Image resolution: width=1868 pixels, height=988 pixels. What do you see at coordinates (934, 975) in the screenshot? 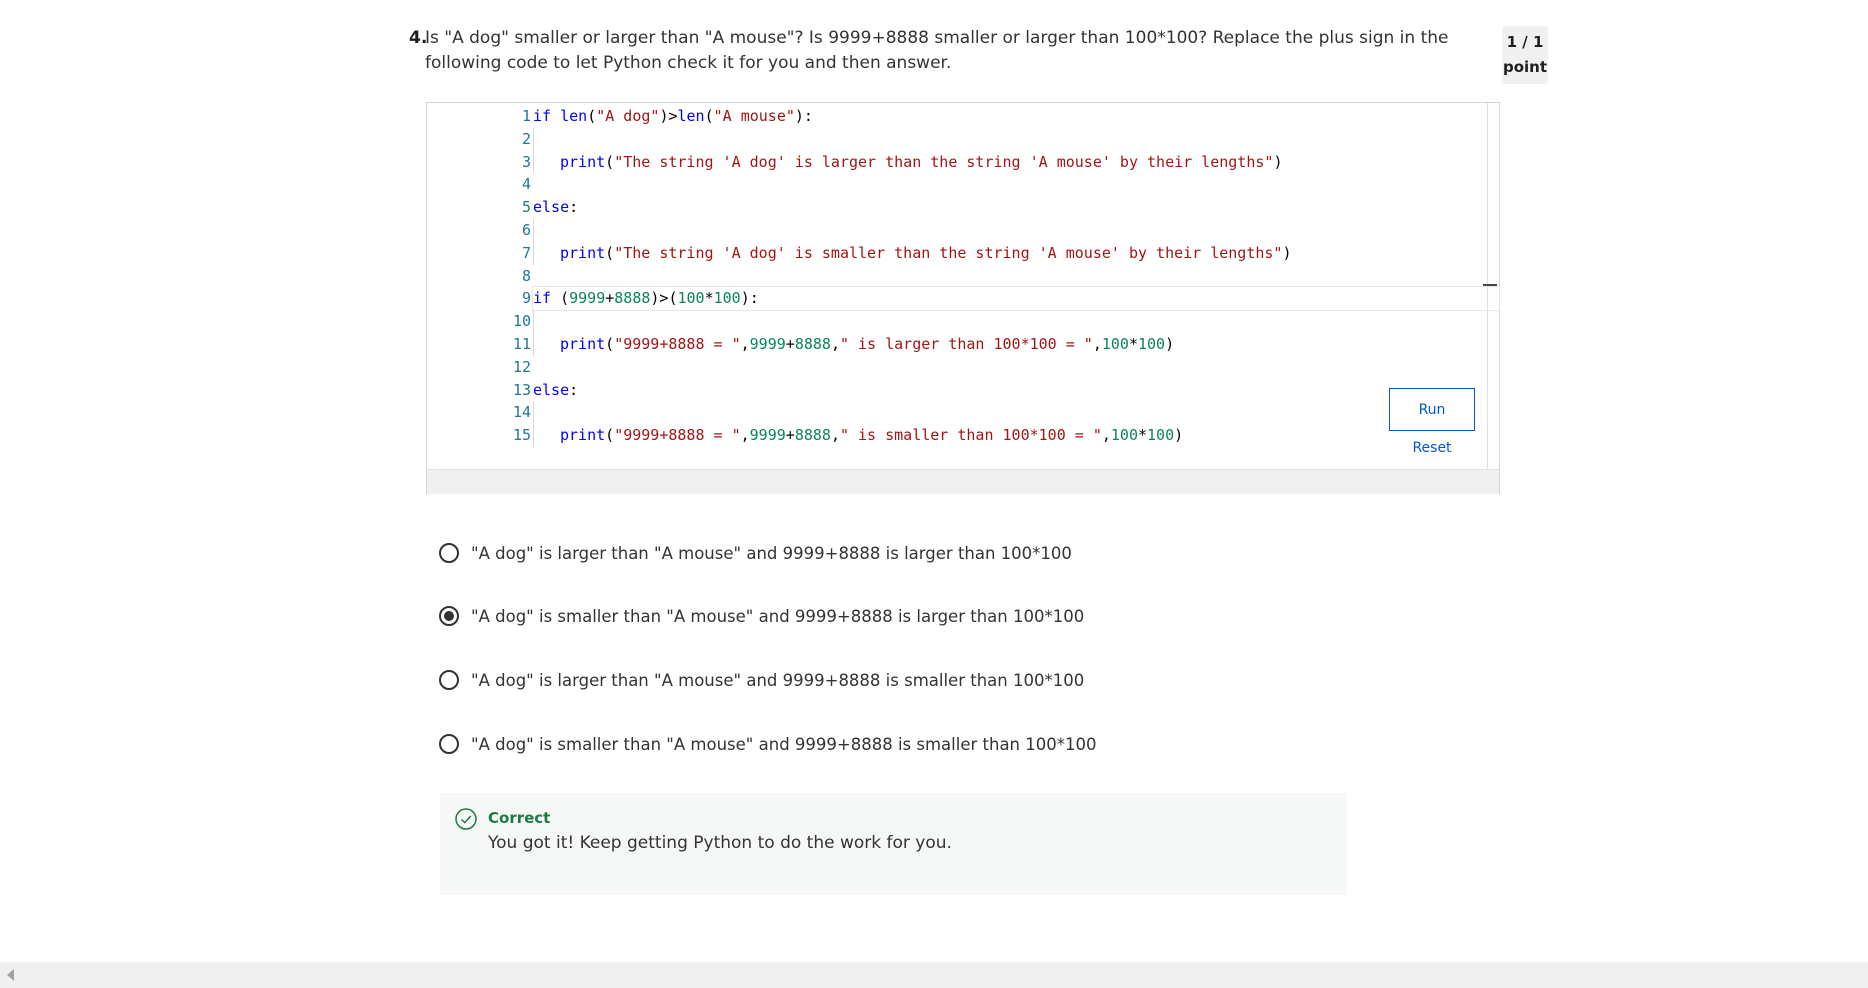
I see `horizontal-scrollbar` at bounding box center [934, 975].